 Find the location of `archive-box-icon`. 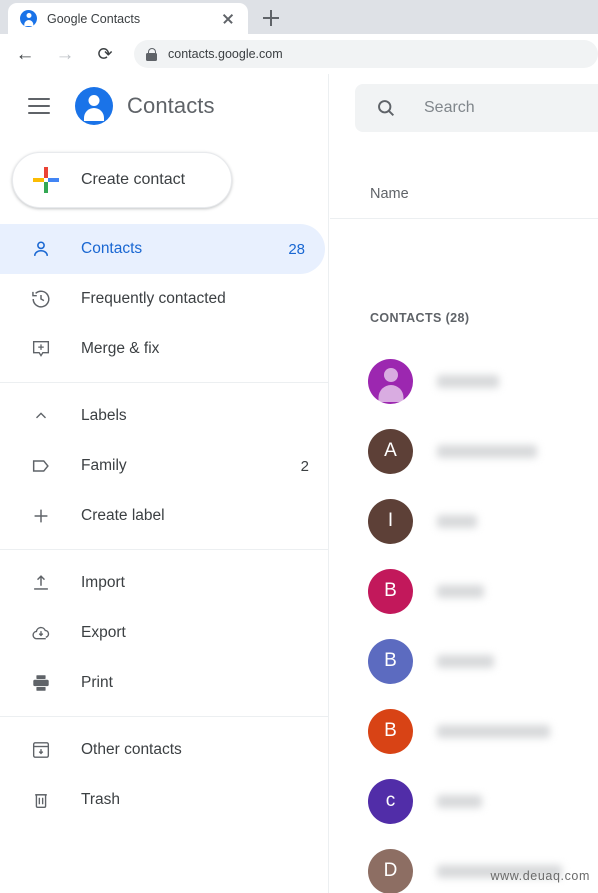

archive-box-icon is located at coordinates (41, 750).